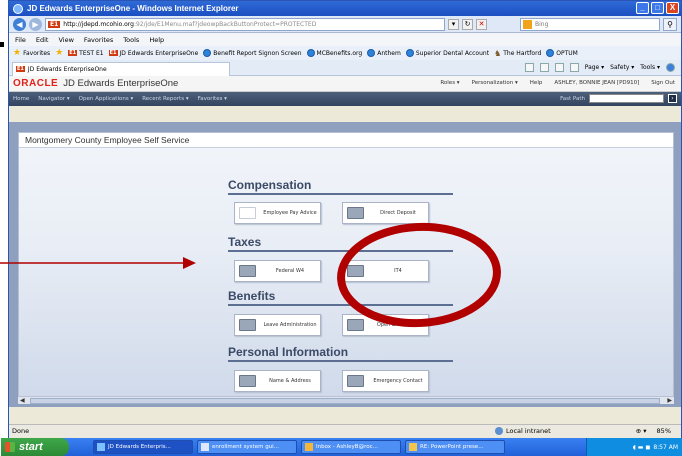 This screenshot has width=682, height=456. What do you see at coordinates (2, 44) in the screenshot?
I see `edge-mark` at bounding box center [2, 44].